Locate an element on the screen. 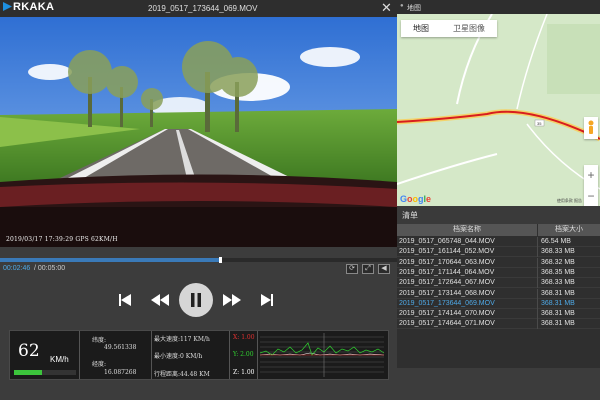 The image size is (600, 400). skip-back-icon is located at coordinates (125, 300).